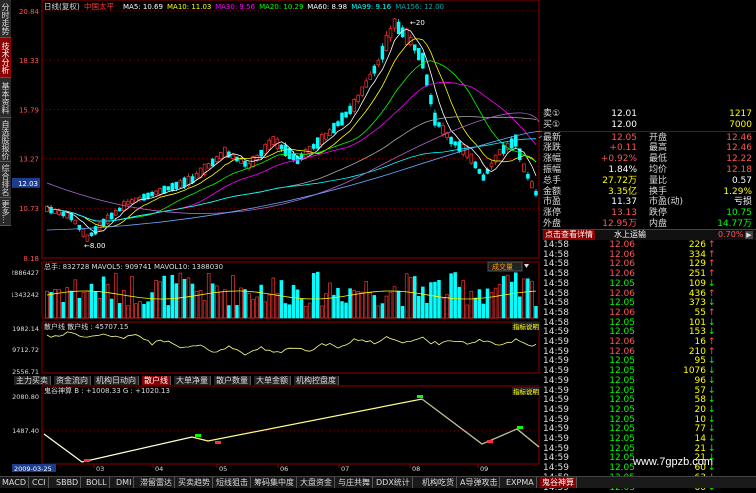  What do you see at coordinates (124, 482) in the screenshot?
I see `bottom-tab-4: DMI` at bounding box center [124, 482].